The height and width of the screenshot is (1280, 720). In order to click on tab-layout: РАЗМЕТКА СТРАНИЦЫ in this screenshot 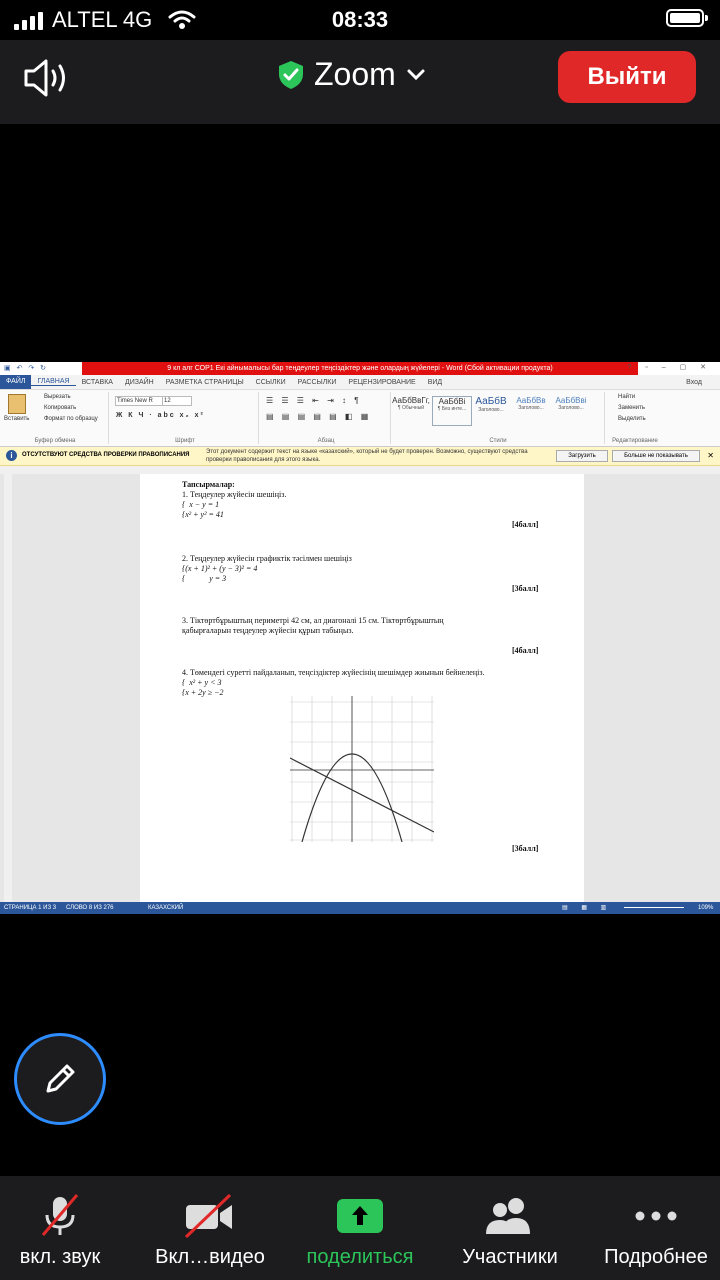, I will do `click(205, 382)`.